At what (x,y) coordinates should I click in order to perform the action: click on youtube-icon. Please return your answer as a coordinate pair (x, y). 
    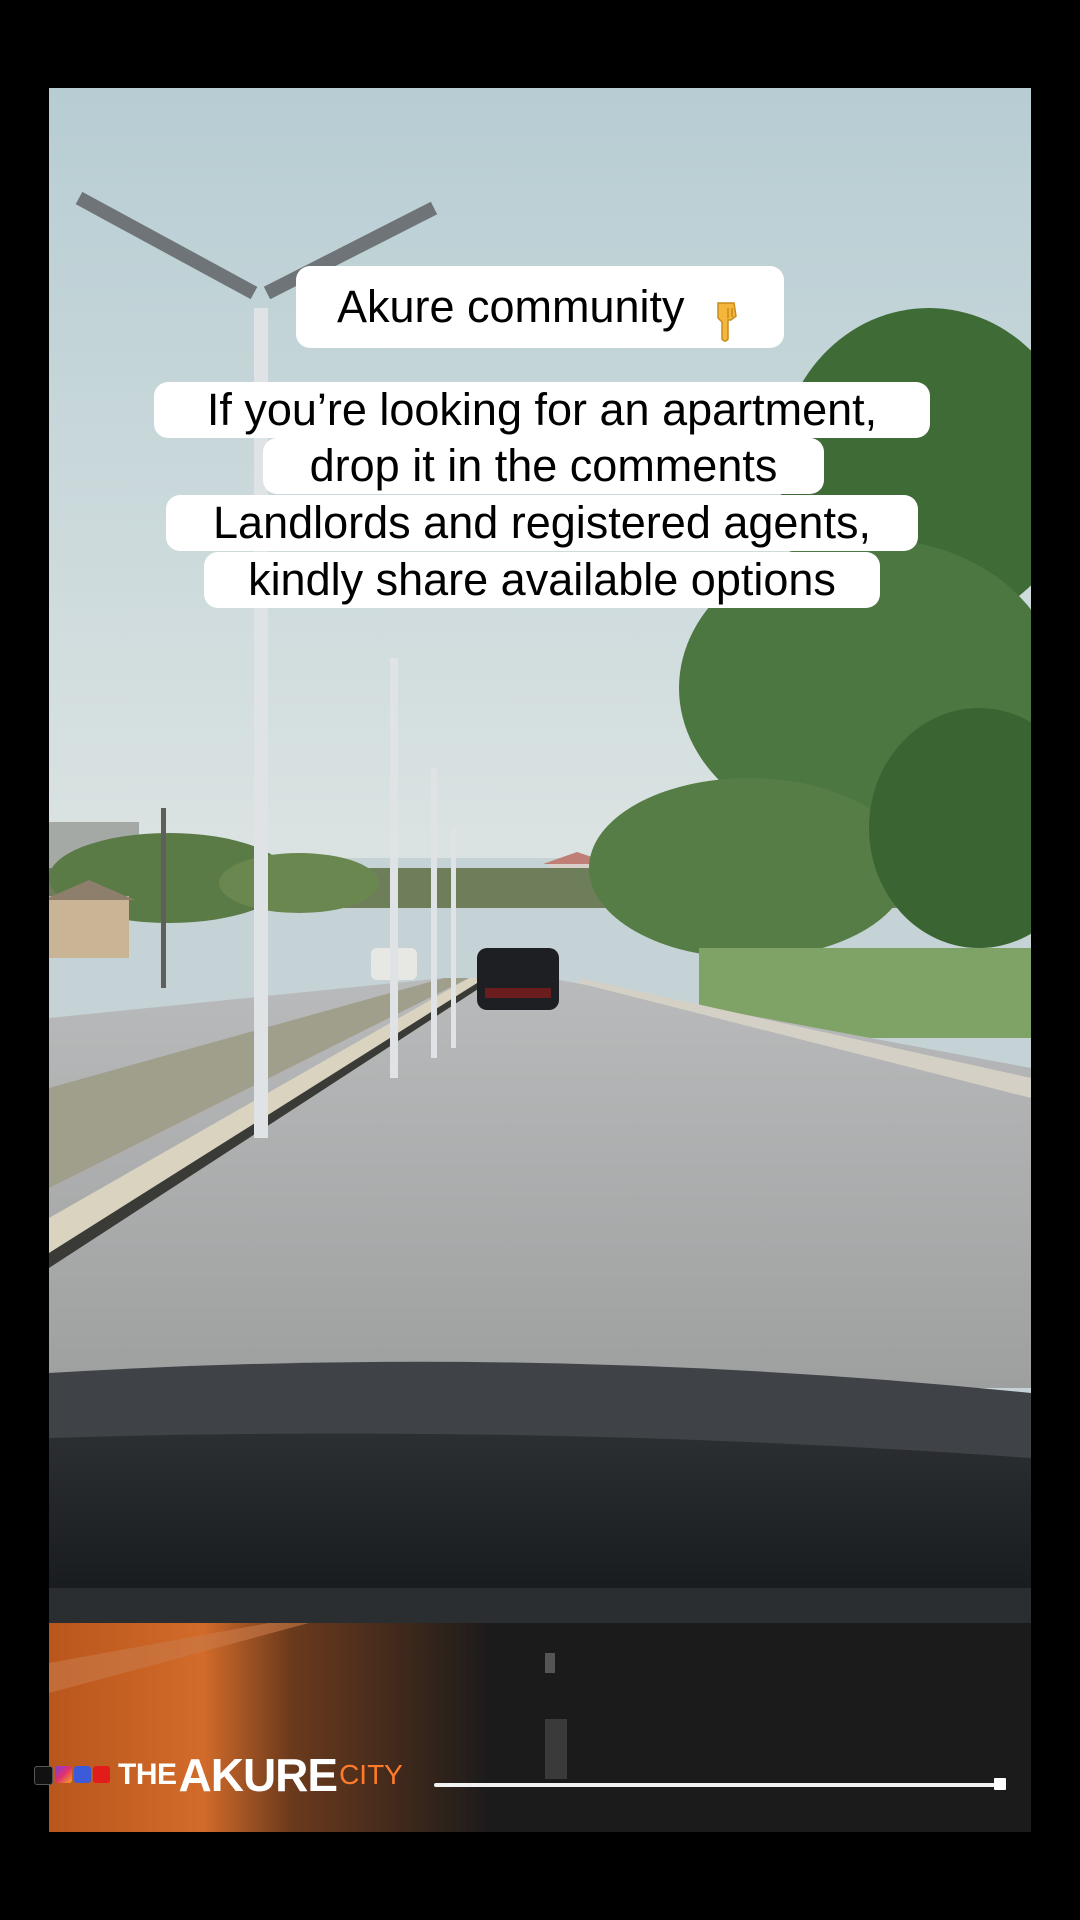
    Looking at the image, I should click on (101, 1774).